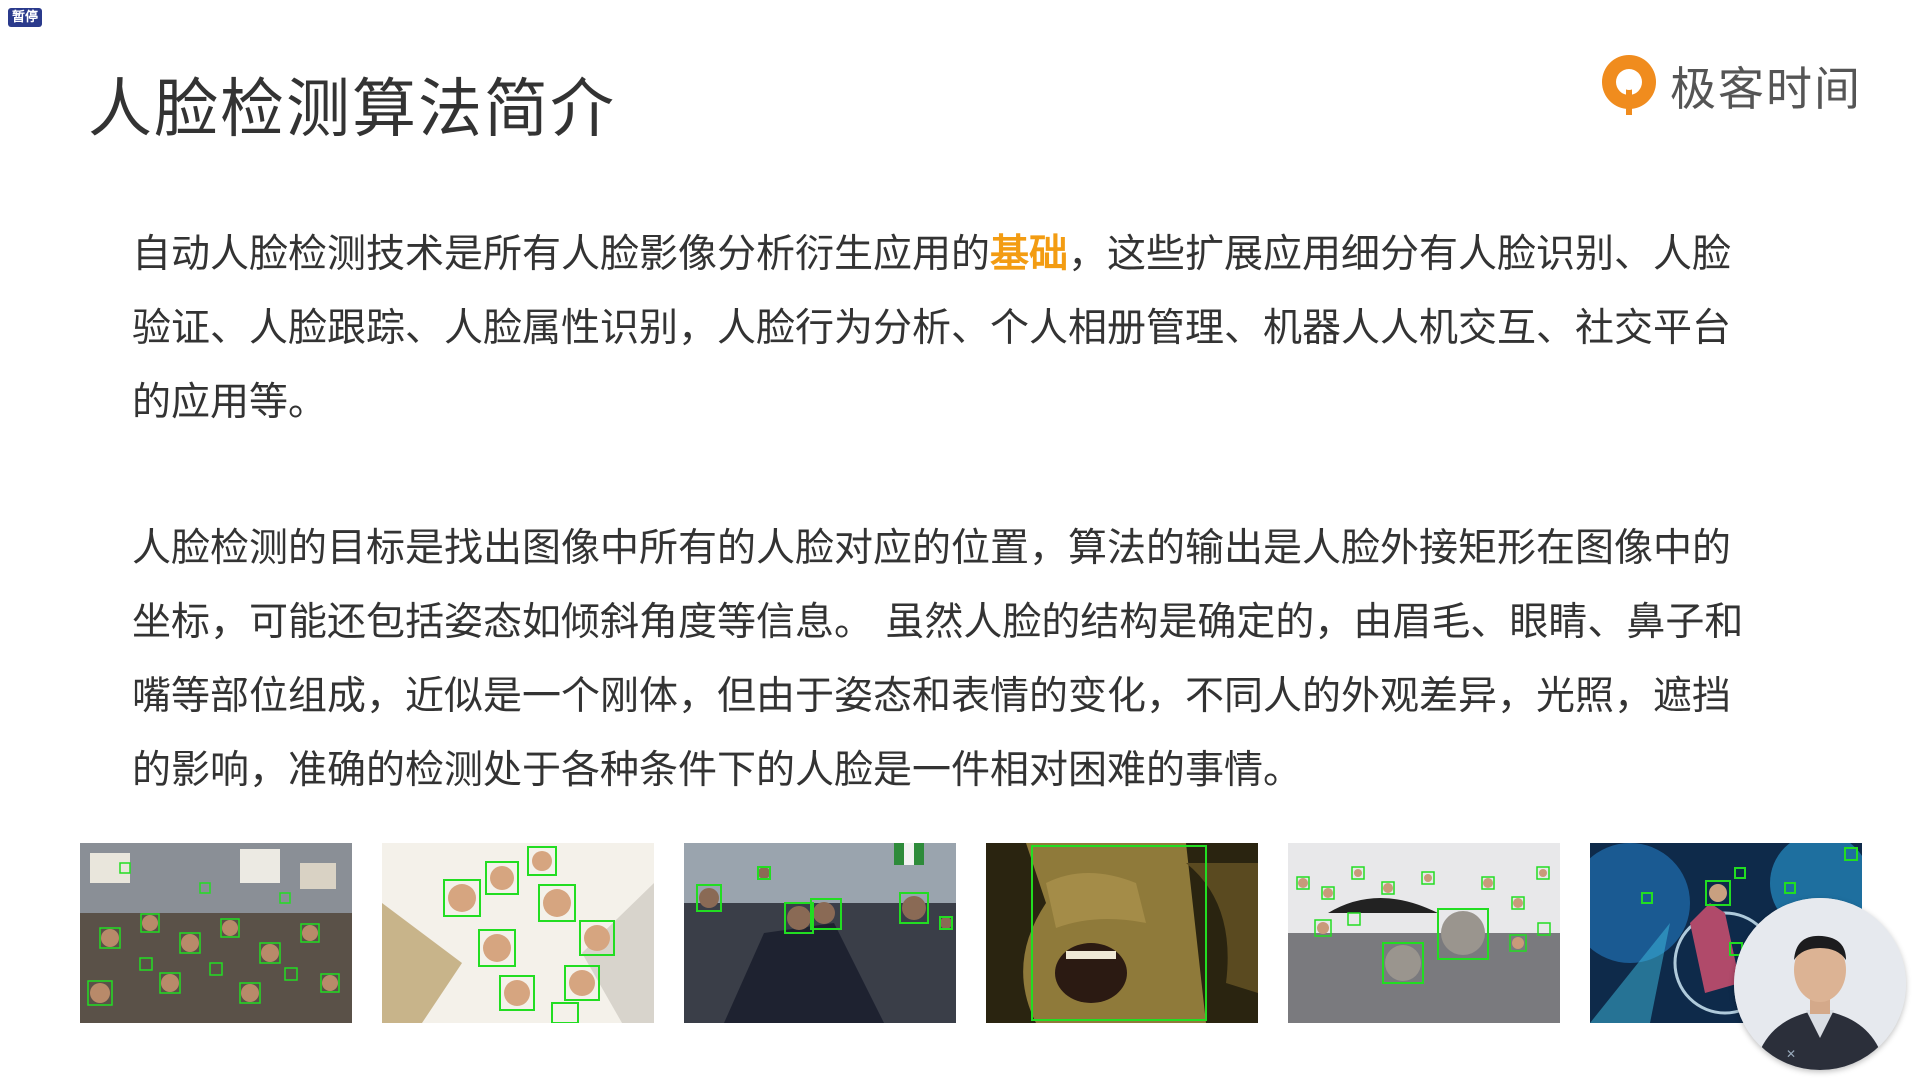  What do you see at coordinates (1766, 89) in the screenshot?
I see `logo-text: 极客时间` at bounding box center [1766, 89].